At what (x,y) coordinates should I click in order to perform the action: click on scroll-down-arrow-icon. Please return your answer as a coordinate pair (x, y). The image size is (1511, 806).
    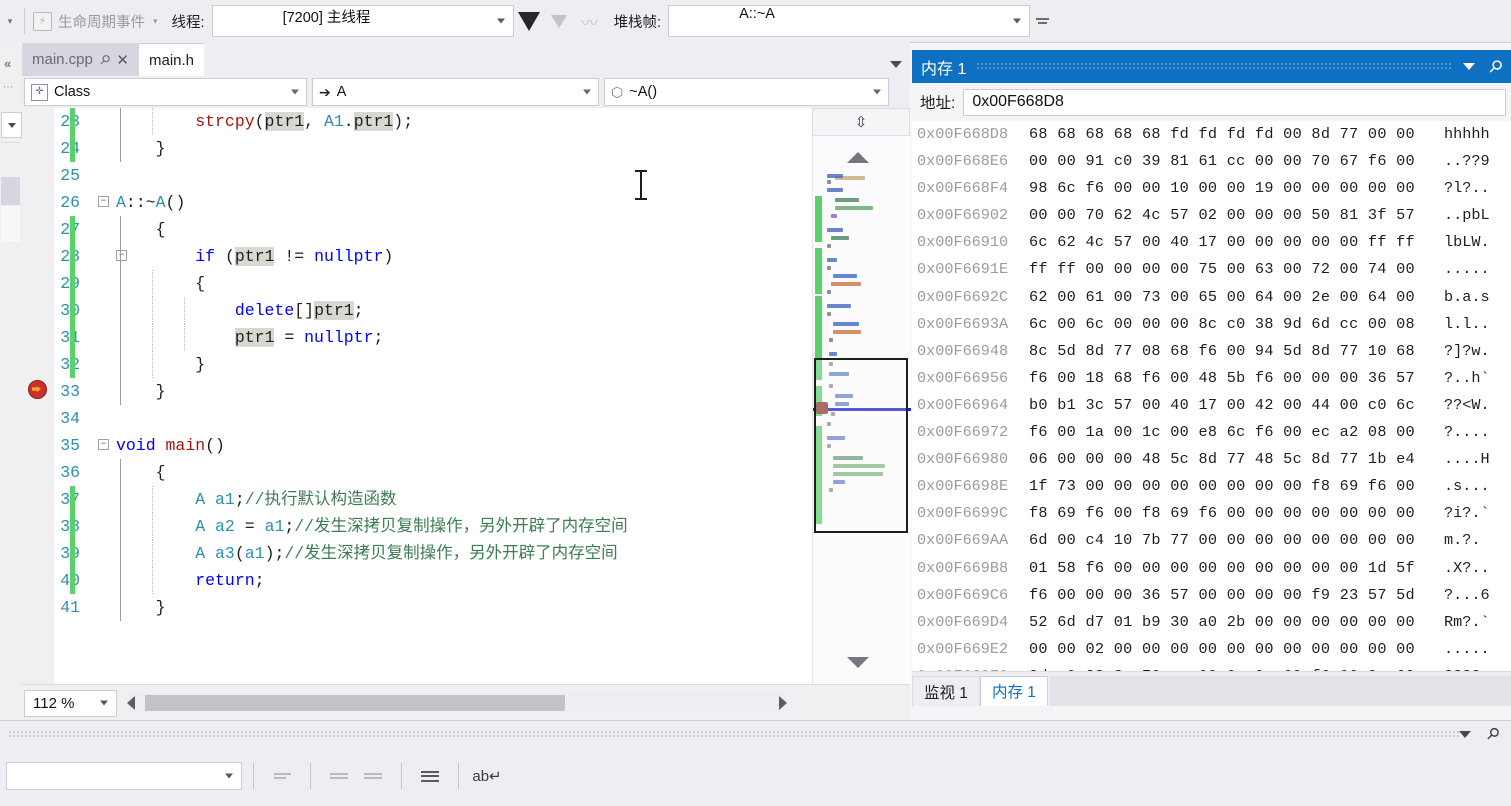
    Looking at the image, I should click on (858, 662).